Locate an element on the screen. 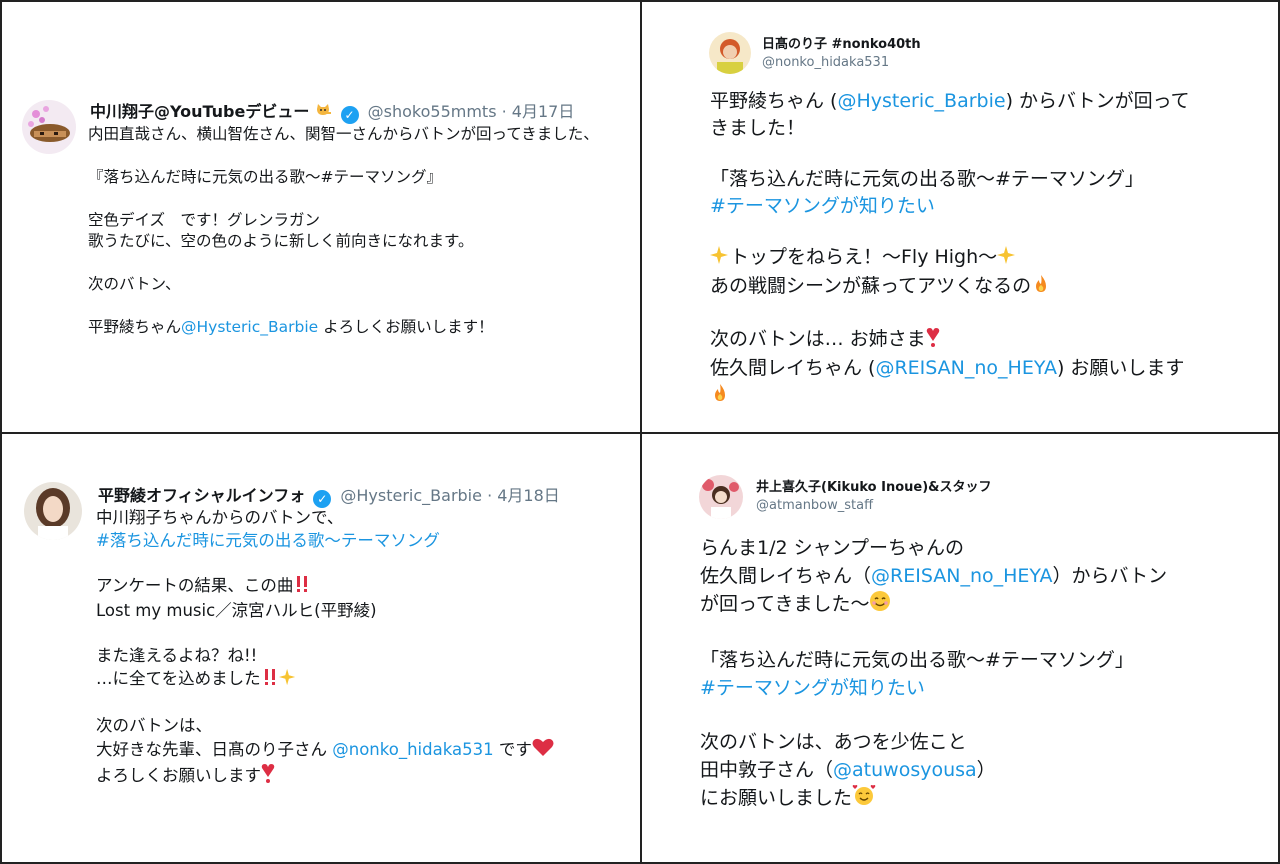 This screenshot has width=1280, height=864. text: よろしくお願いします！ is located at coordinates (406, 327).